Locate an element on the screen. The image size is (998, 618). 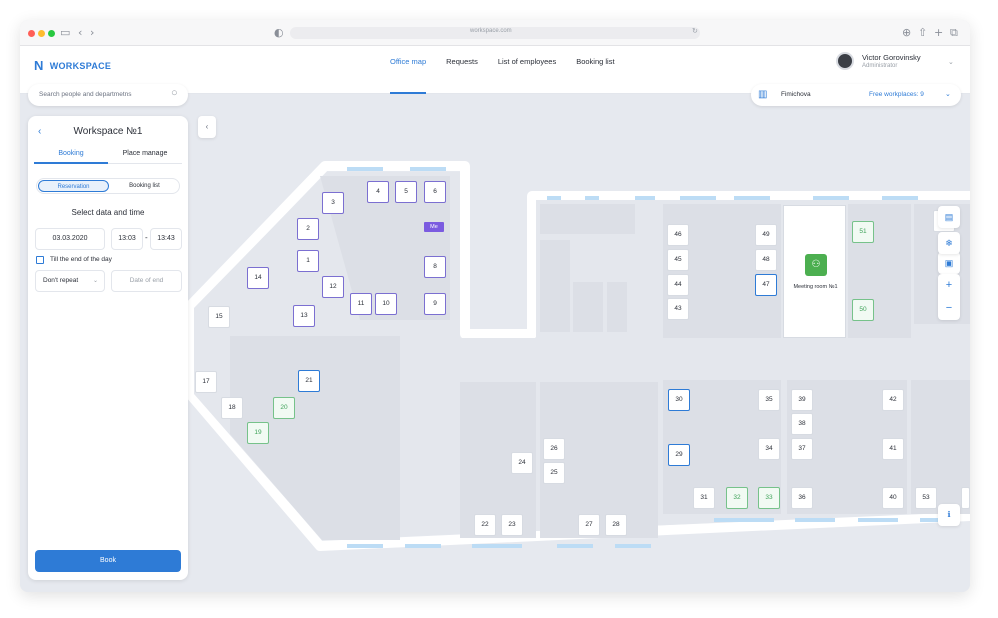
seat-26: 26 is located at coordinates (554, 449).